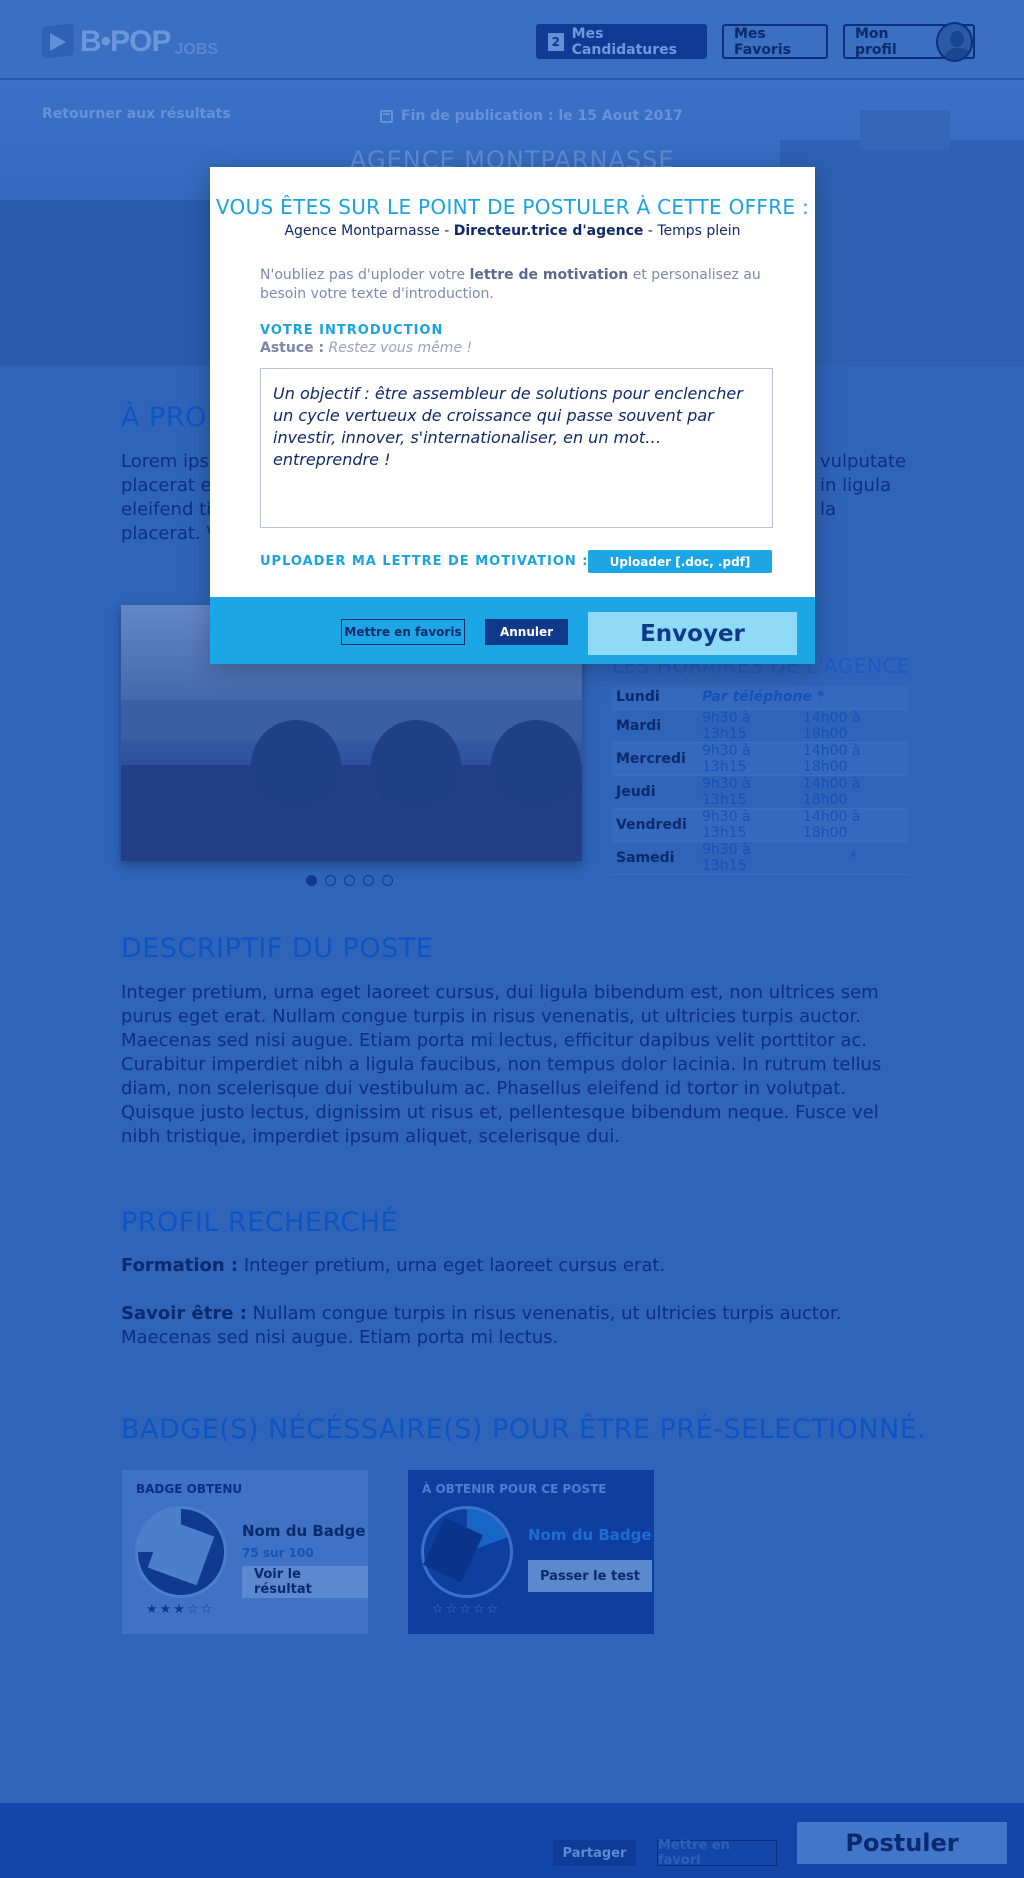 The width and height of the screenshot is (1024, 1878). What do you see at coordinates (58, 42) in the screenshot?
I see `logo-mark-icon` at bounding box center [58, 42].